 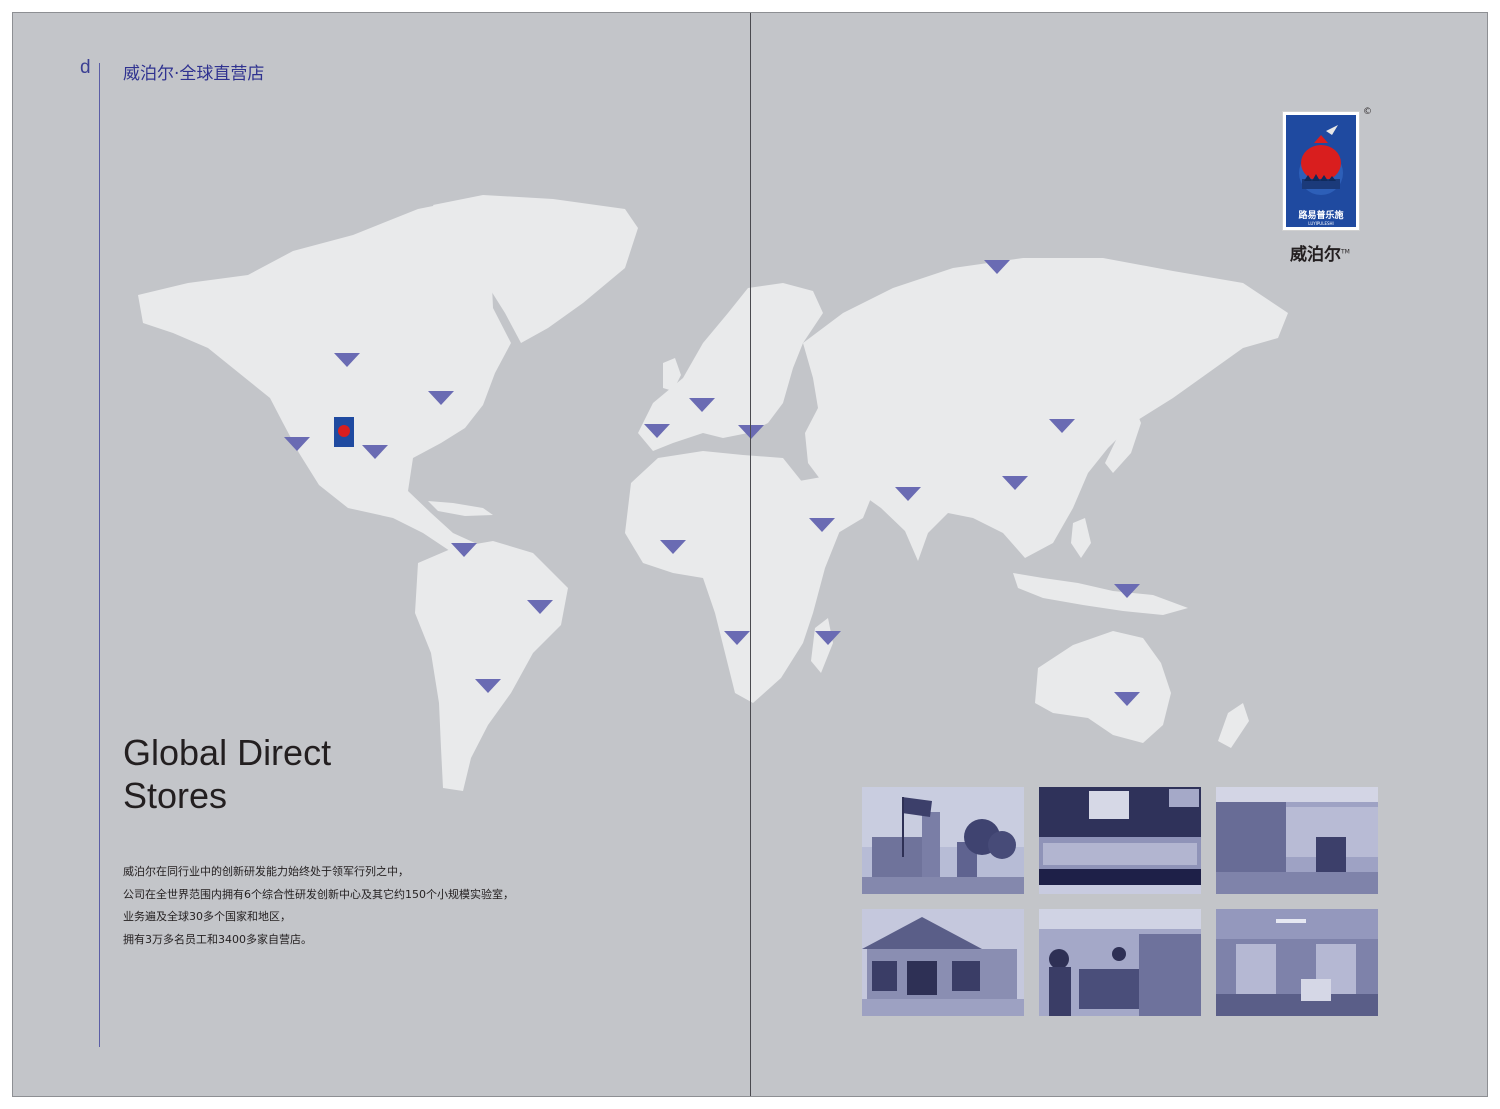 I want to click on brand-name-text: 威泊尔, so click(x=1315, y=255).